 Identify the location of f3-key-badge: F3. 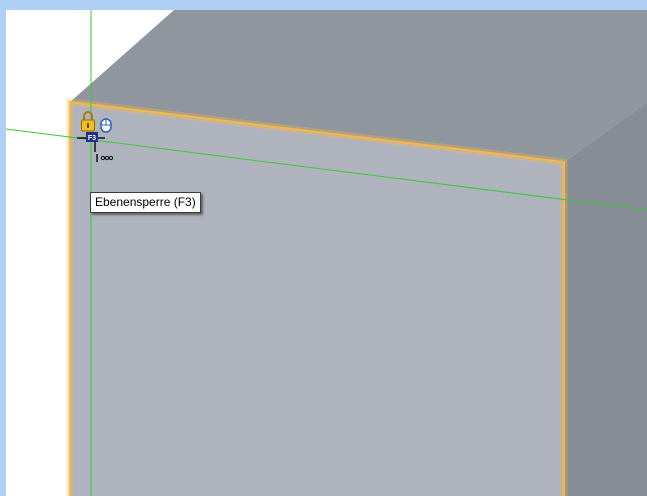
(91, 142).